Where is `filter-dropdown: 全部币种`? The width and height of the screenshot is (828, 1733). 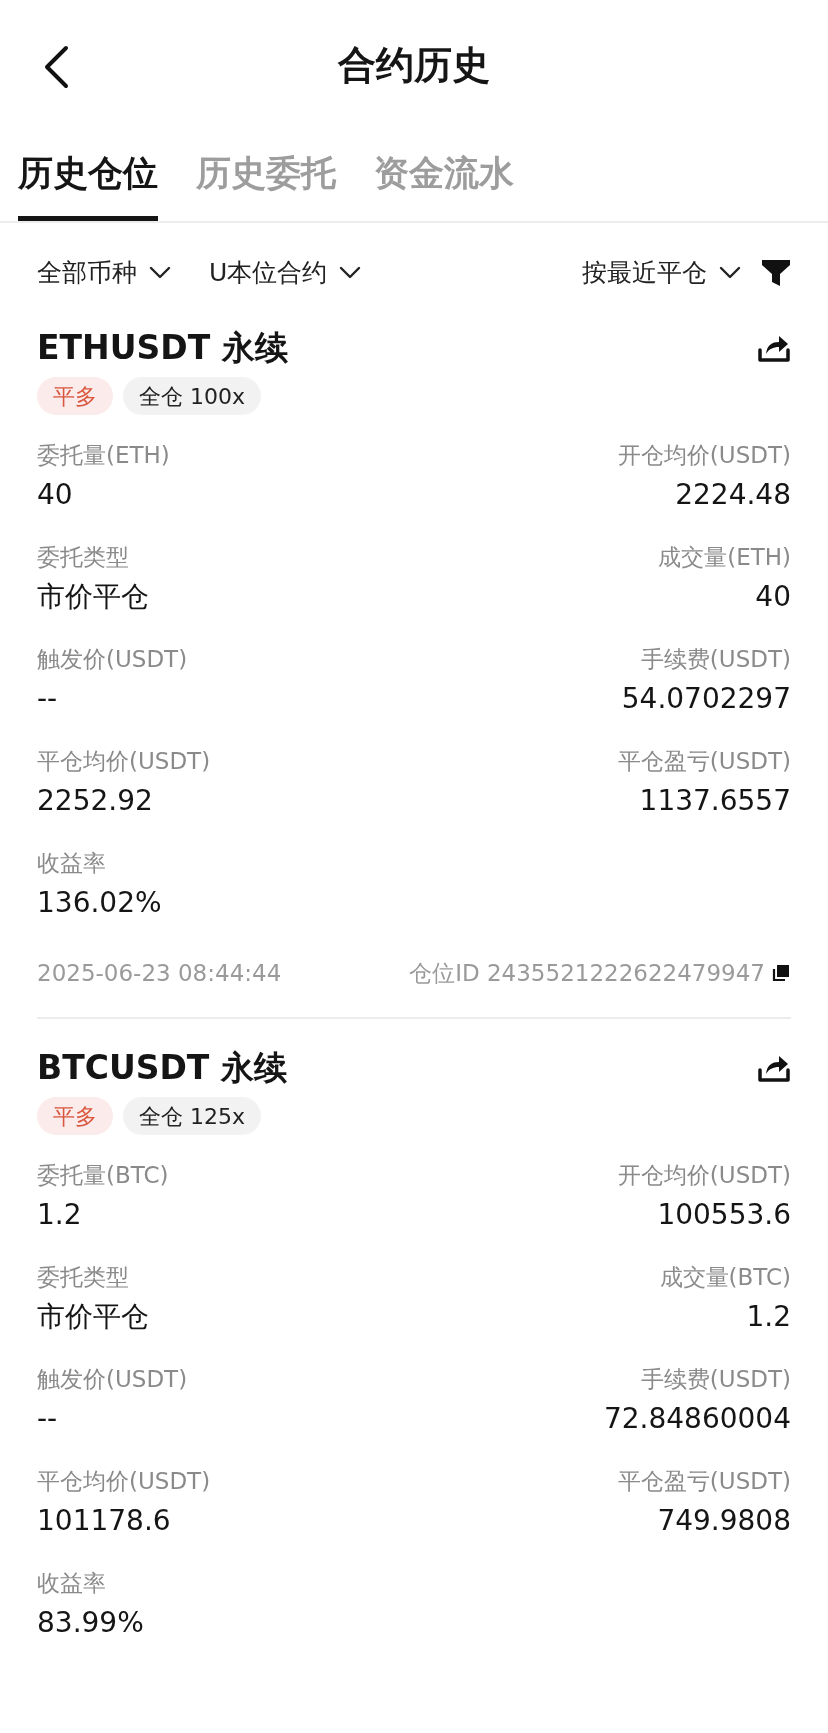 filter-dropdown: 全部币种 is located at coordinates (104, 273).